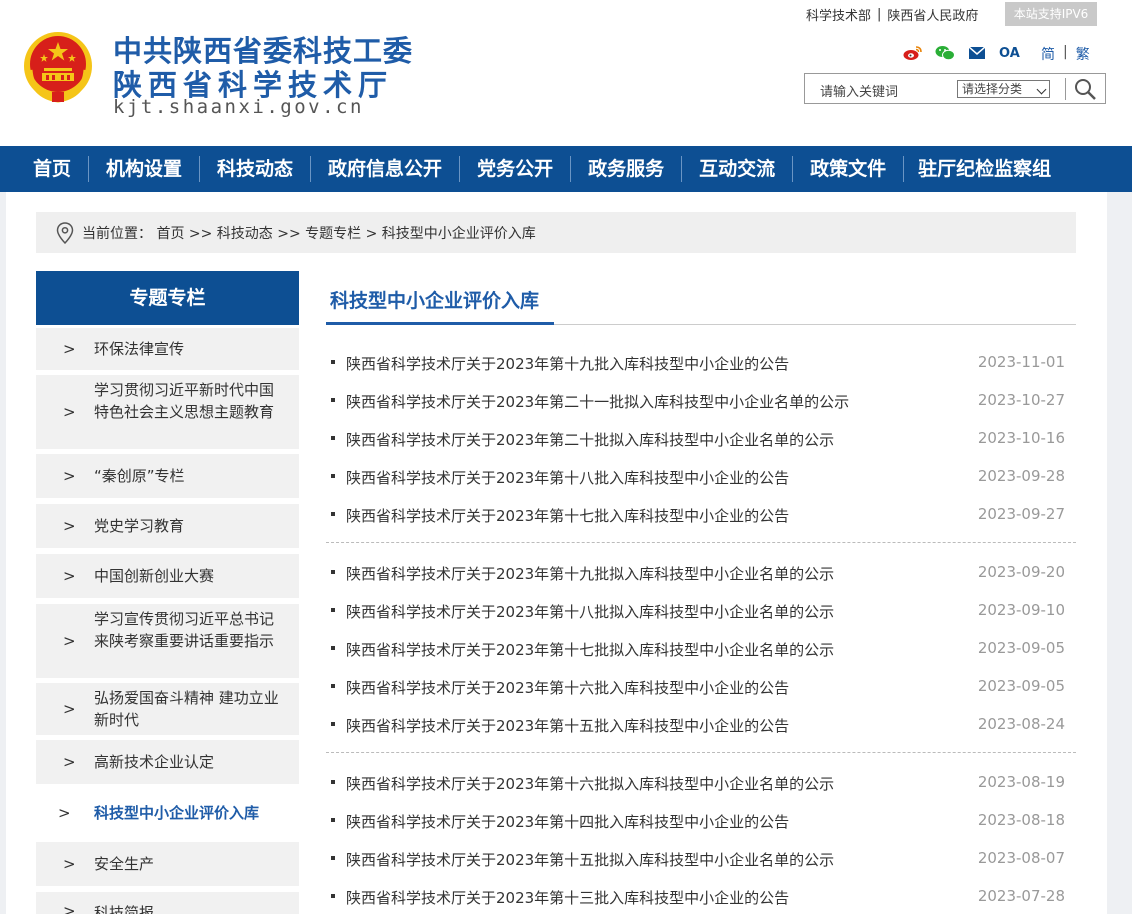  I want to click on sidebar-item-label: 科技型中小企业评价入库, so click(177, 813).